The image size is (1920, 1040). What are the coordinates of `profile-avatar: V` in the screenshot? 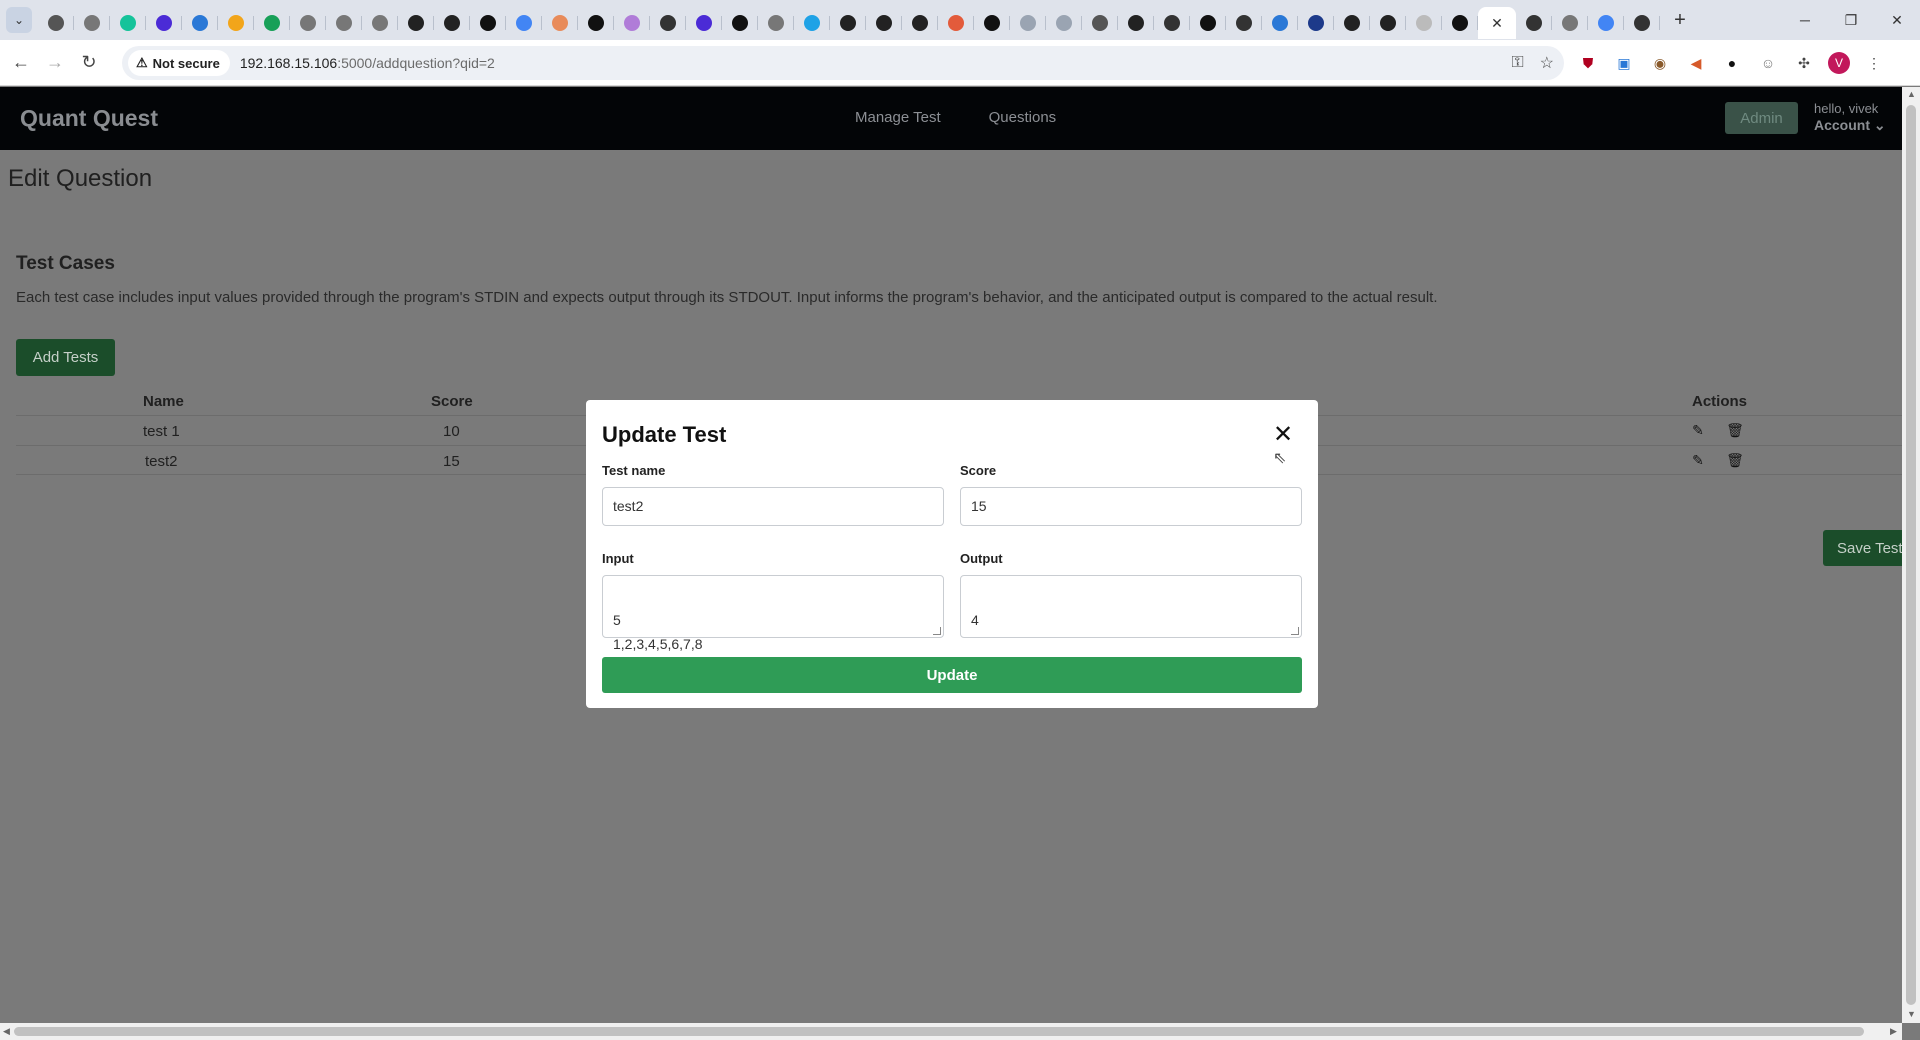 It's located at (1839, 63).